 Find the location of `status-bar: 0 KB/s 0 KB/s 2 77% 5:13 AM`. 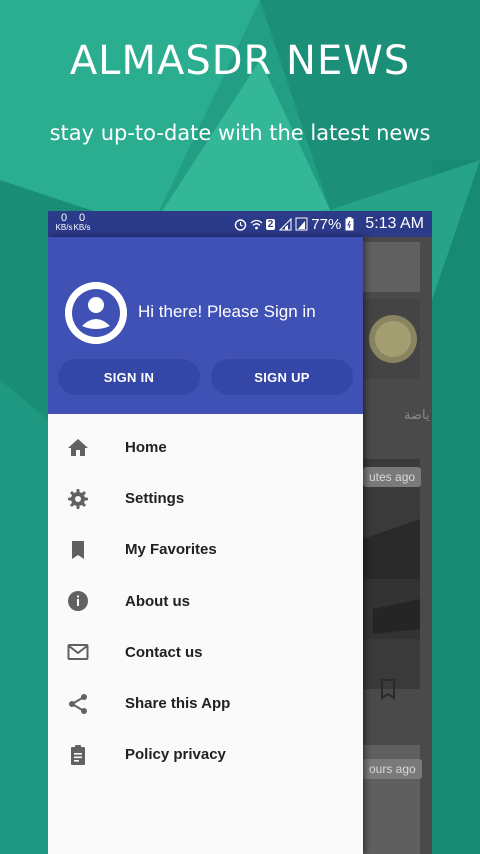

status-bar: 0 KB/s 0 KB/s 2 77% 5:13 AM is located at coordinates (240, 224).